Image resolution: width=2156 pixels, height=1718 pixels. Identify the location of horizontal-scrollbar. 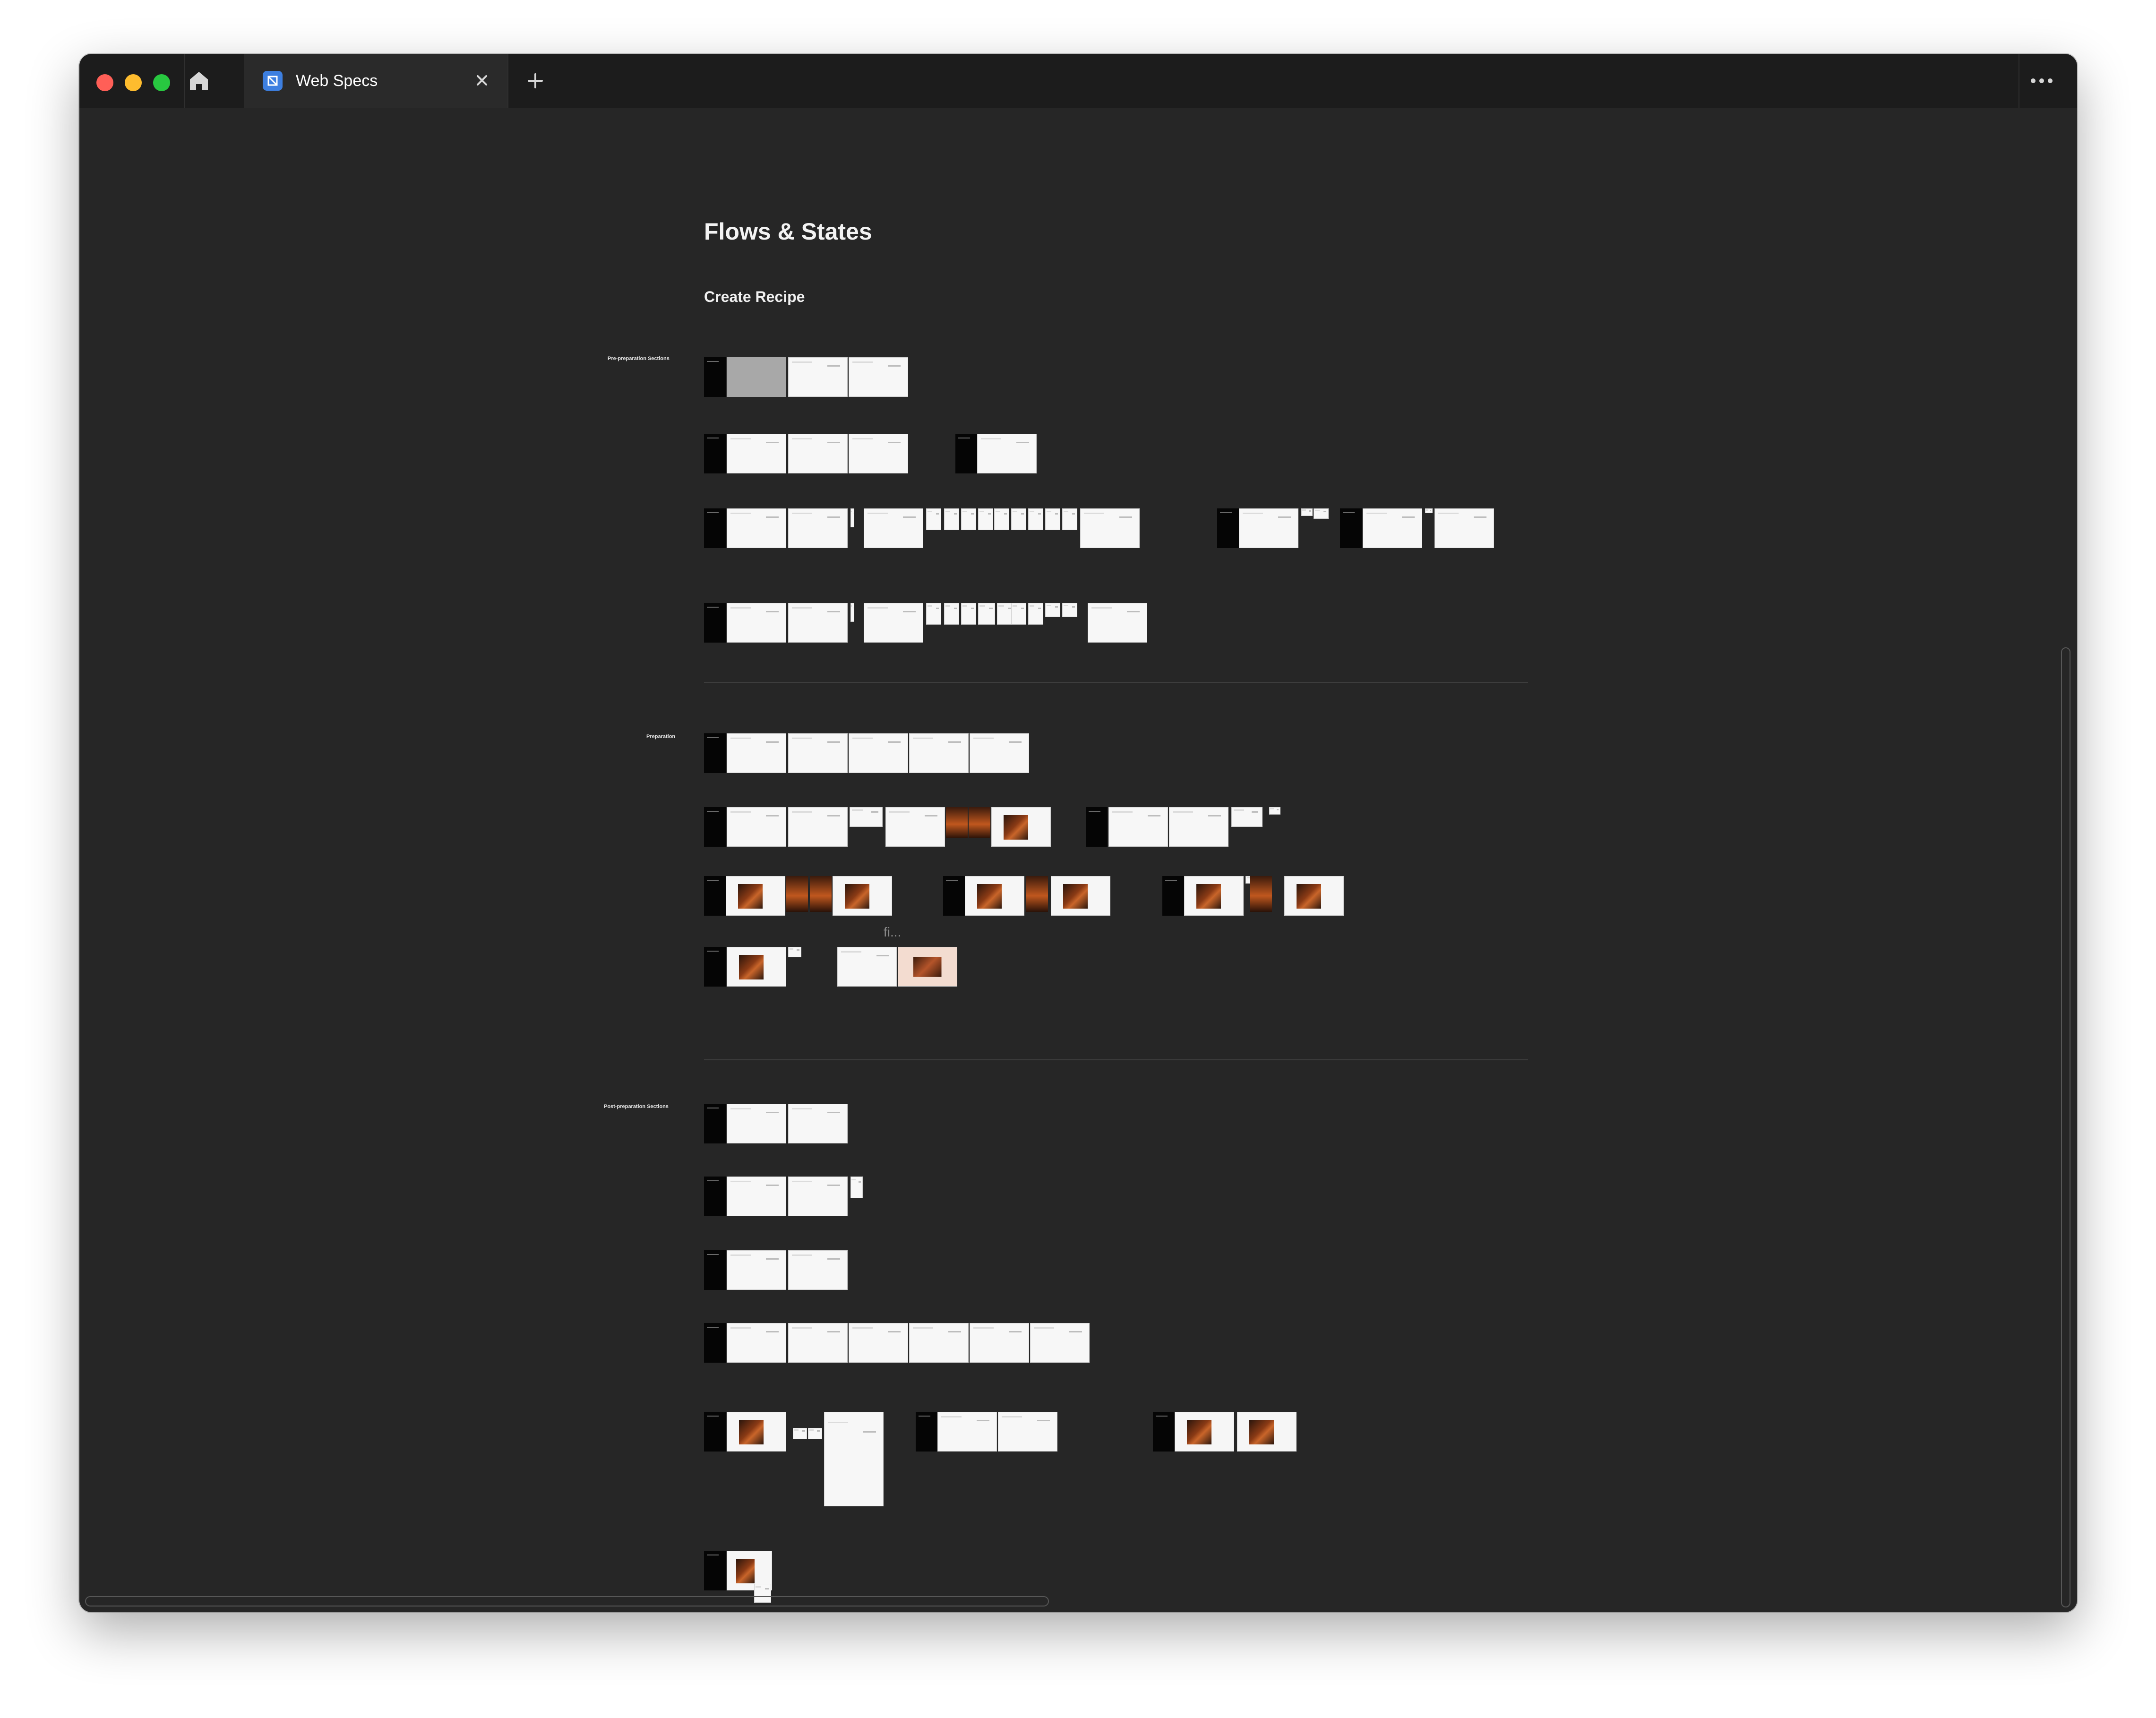
(567, 1601).